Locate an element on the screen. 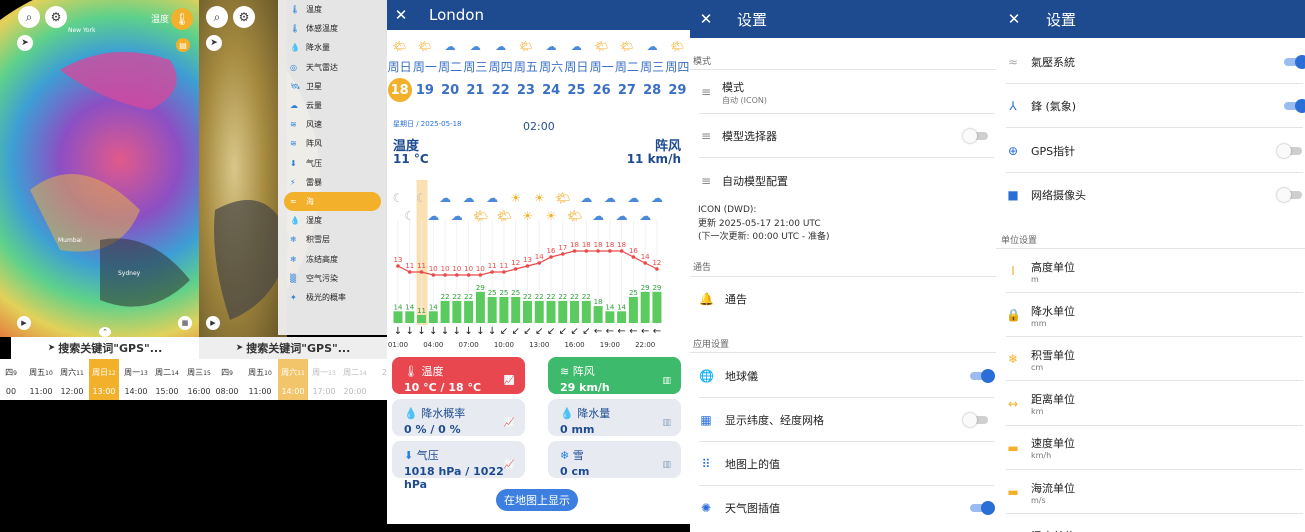  layer-menu-item: 🛰 卫星 is located at coordinates (332, 86).